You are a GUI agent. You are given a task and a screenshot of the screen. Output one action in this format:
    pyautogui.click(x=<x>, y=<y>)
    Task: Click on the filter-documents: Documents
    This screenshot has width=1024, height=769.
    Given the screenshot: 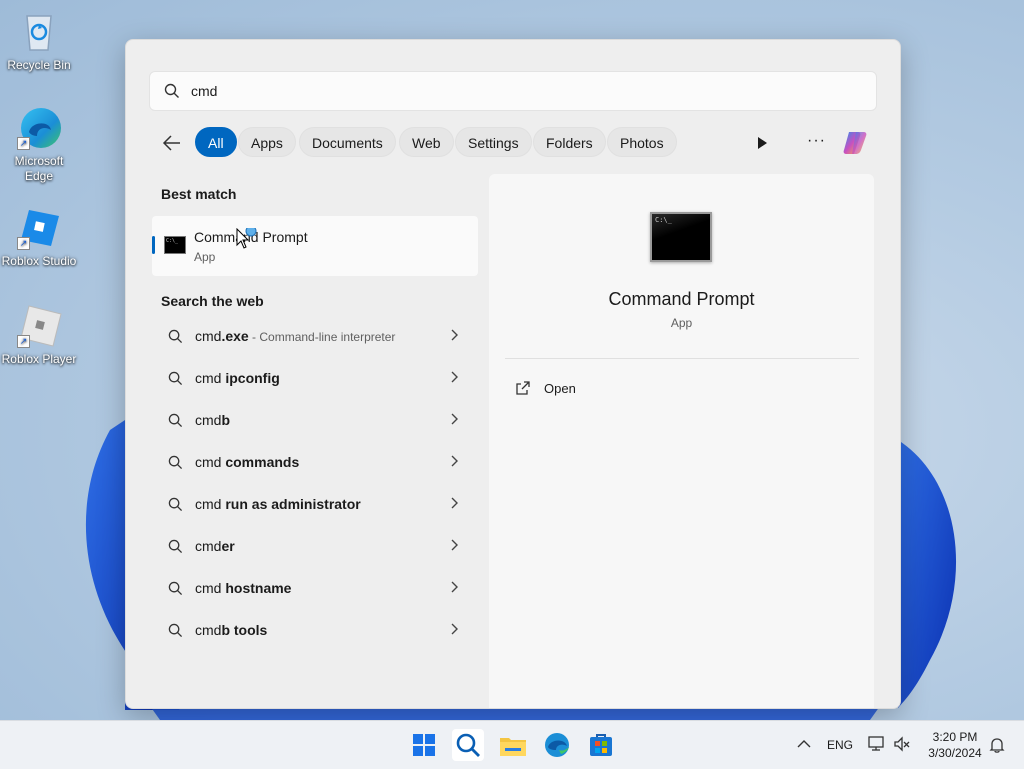 What is the action you would take?
    pyautogui.click(x=347, y=142)
    